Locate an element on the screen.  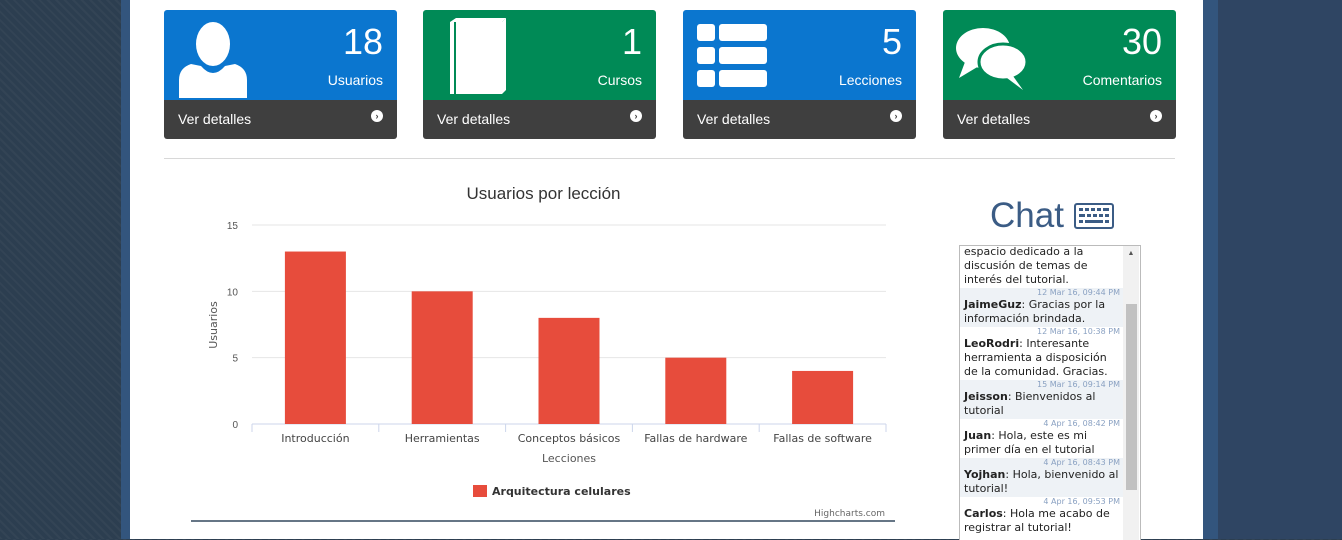
chat-message-body: Yojhan: Hola, bienvenido al tutorial! is located at coordinates (1041, 481).